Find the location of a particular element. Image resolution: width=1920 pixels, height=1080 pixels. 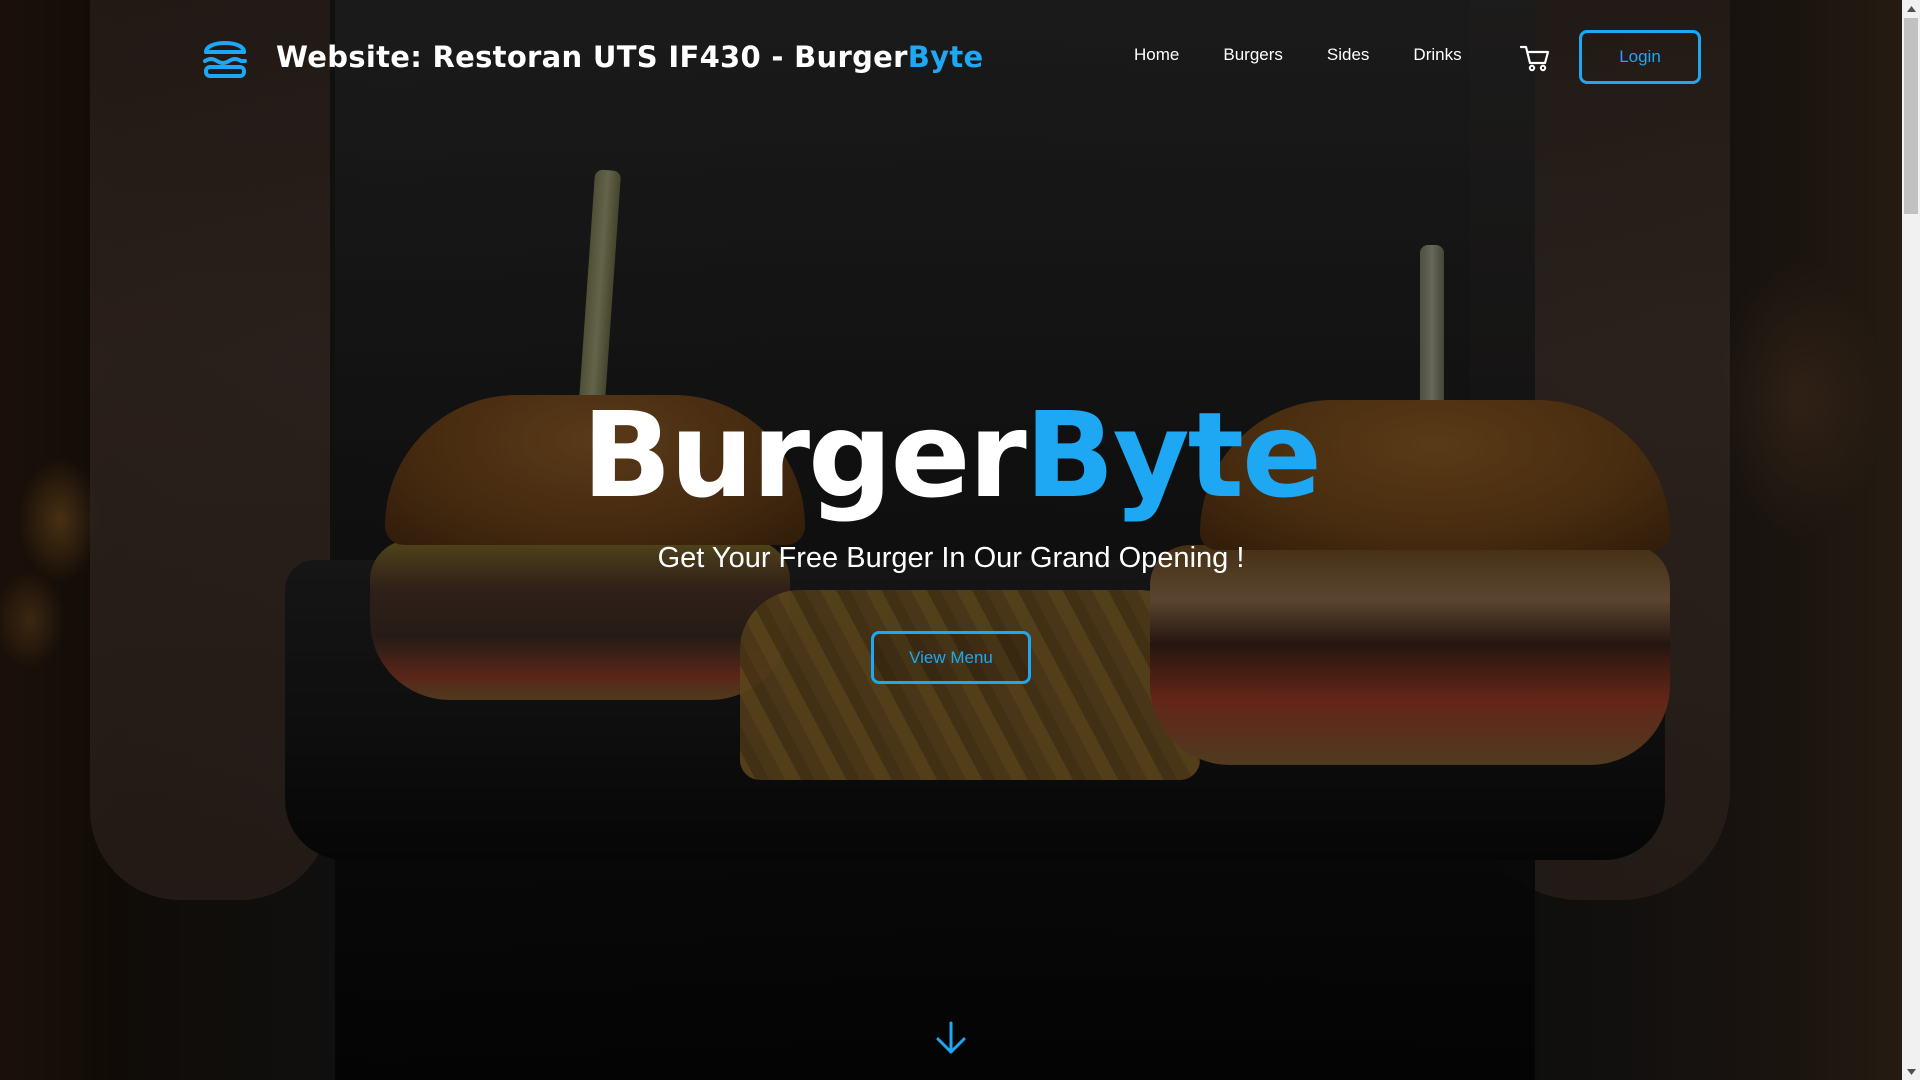

nav-link-burgers: Burgers is located at coordinates (1253, 55).